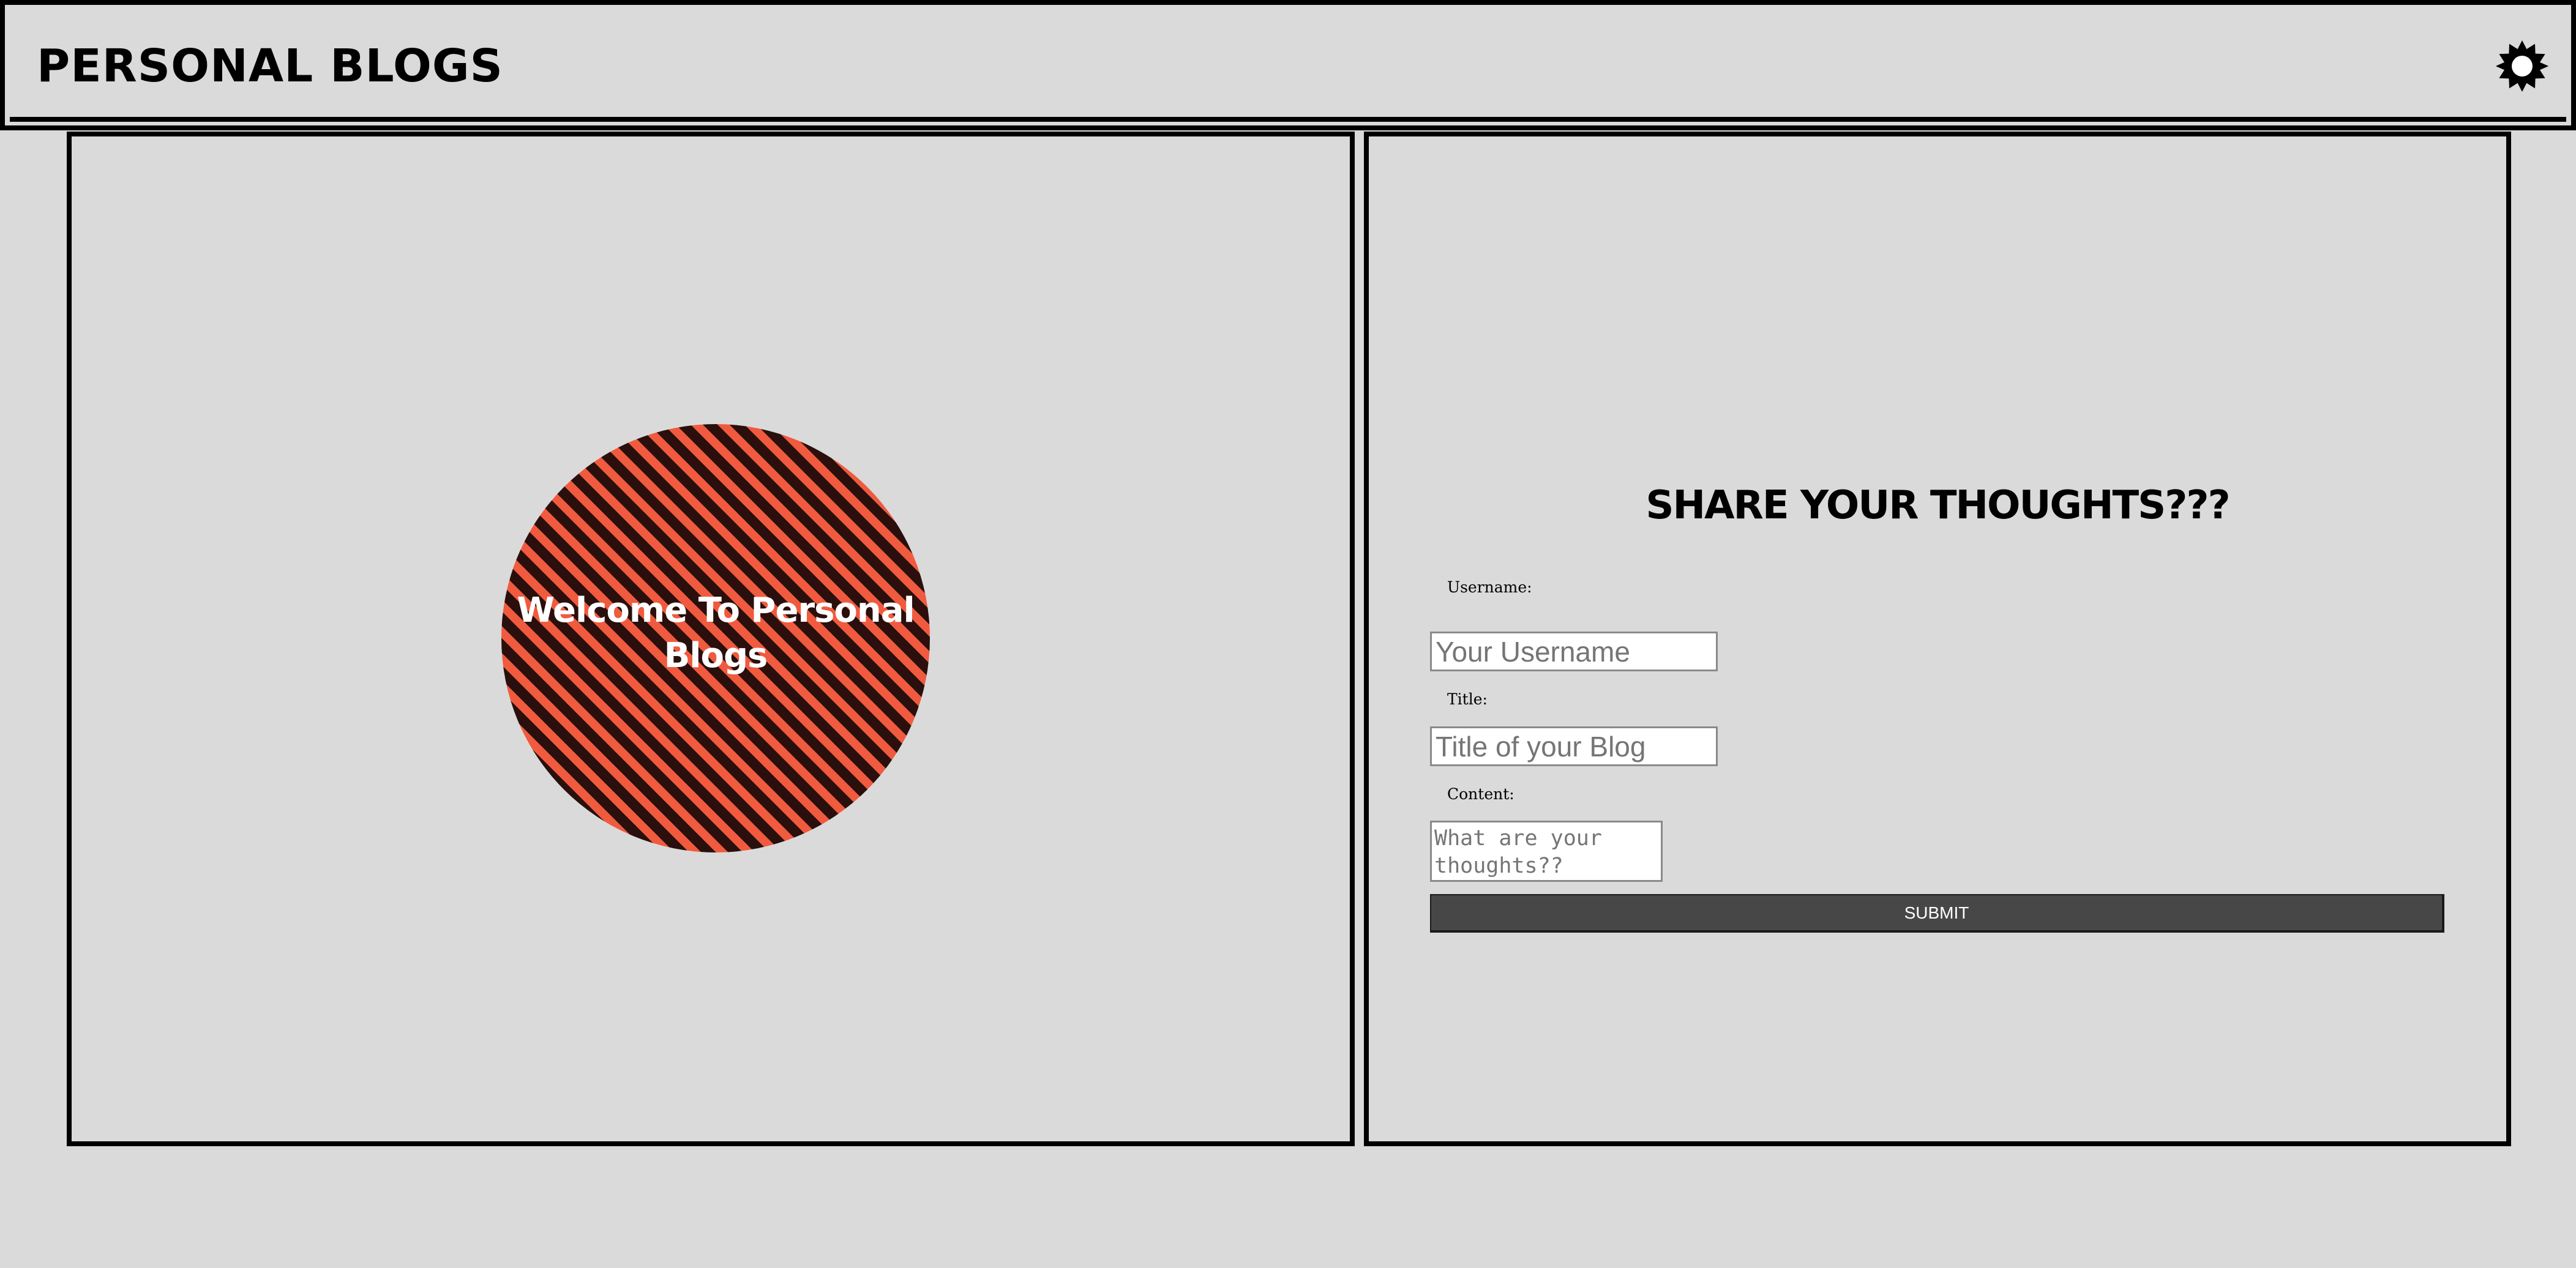 The width and height of the screenshot is (2576, 1268). I want to click on welcome-circle: Welcome To Personal Blogs, so click(716, 638).